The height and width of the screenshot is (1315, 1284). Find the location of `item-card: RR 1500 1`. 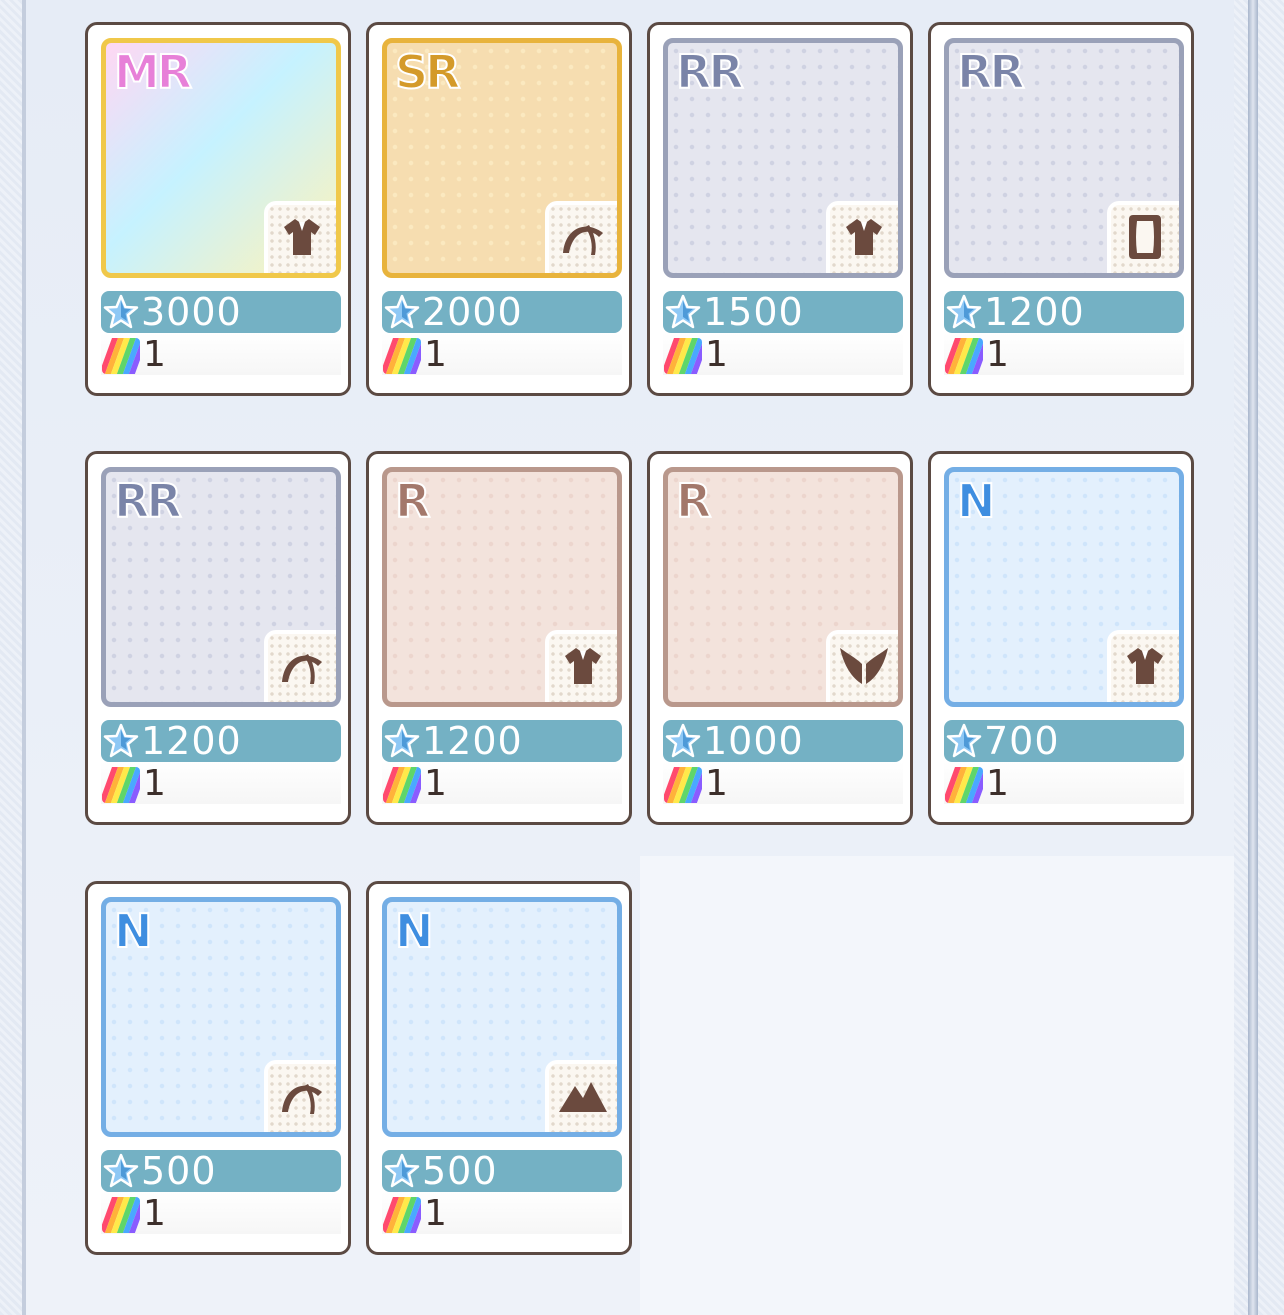

item-card: RR 1500 1 is located at coordinates (780, 209).